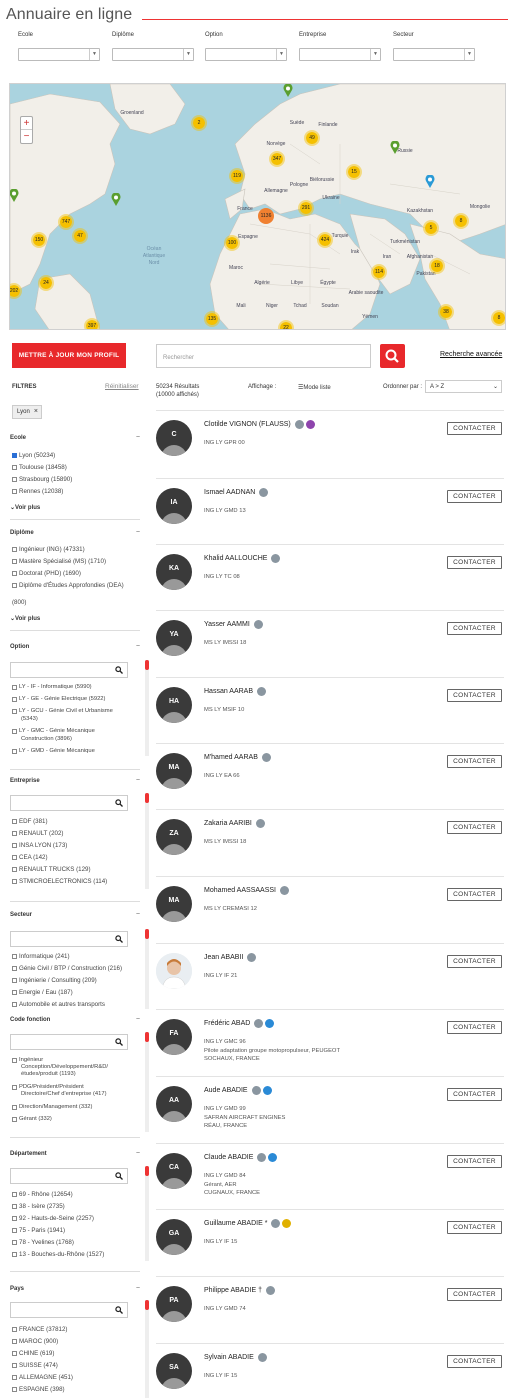  I want to click on avatar: KA, so click(174, 572).